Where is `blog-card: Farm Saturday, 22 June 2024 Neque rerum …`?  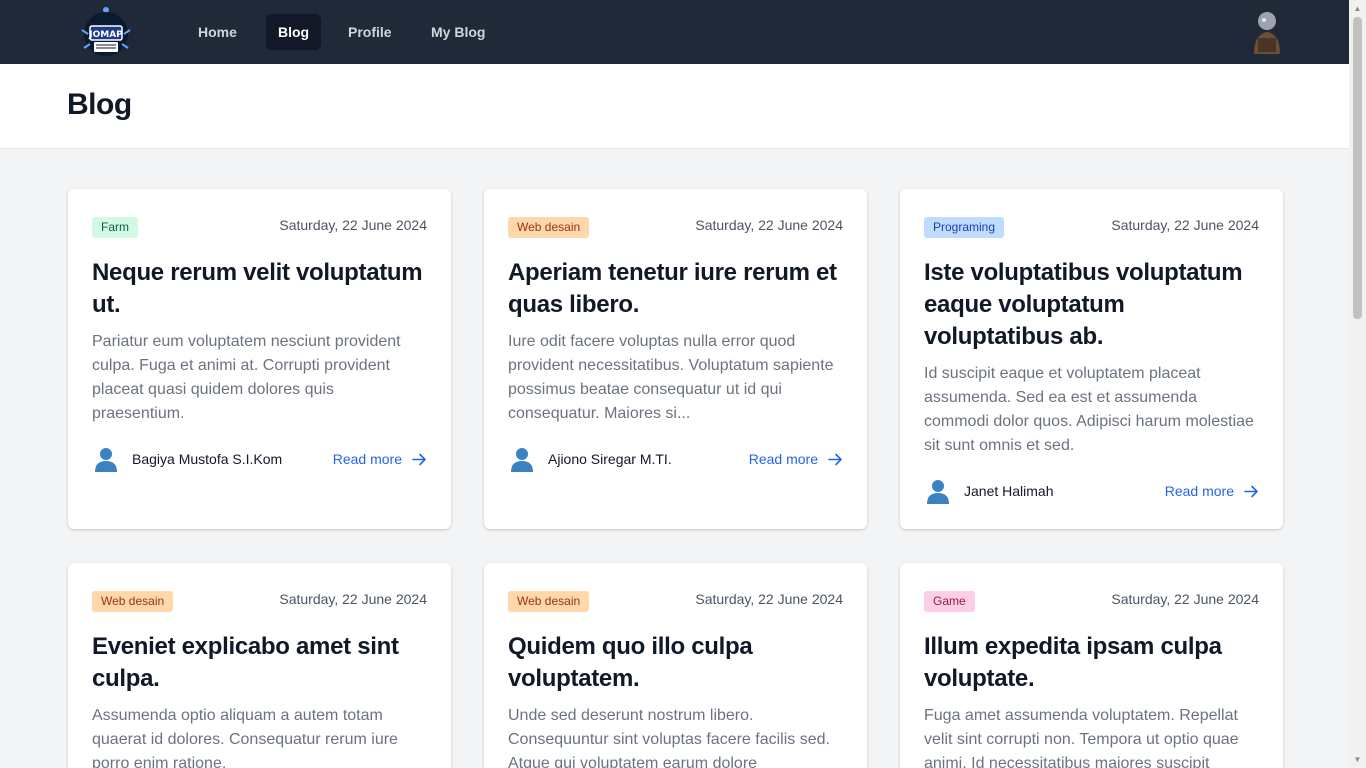 blog-card: Farm Saturday, 22 June 2024 Neque rerum … is located at coordinates (259, 359).